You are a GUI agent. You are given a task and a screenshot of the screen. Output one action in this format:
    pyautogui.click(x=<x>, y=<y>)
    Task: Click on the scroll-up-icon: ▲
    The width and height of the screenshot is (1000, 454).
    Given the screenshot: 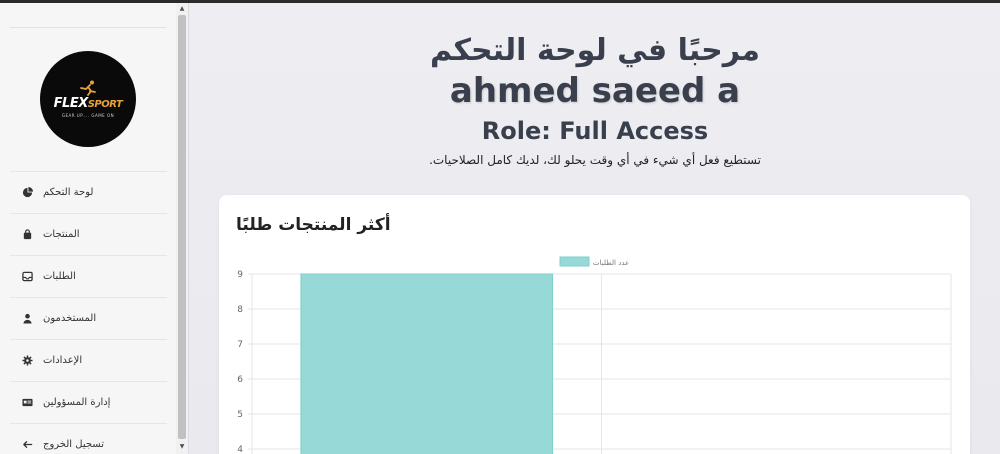 What is the action you would take?
    pyautogui.click(x=182, y=9)
    